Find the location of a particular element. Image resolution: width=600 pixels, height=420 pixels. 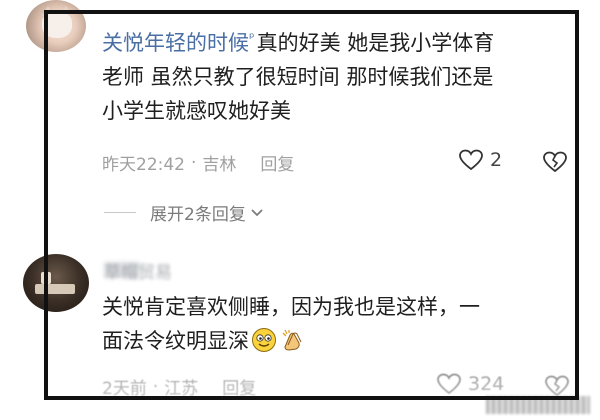

comment-meta: 昨天22:42 · 吉林 回复 is located at coordinates (198, 163).